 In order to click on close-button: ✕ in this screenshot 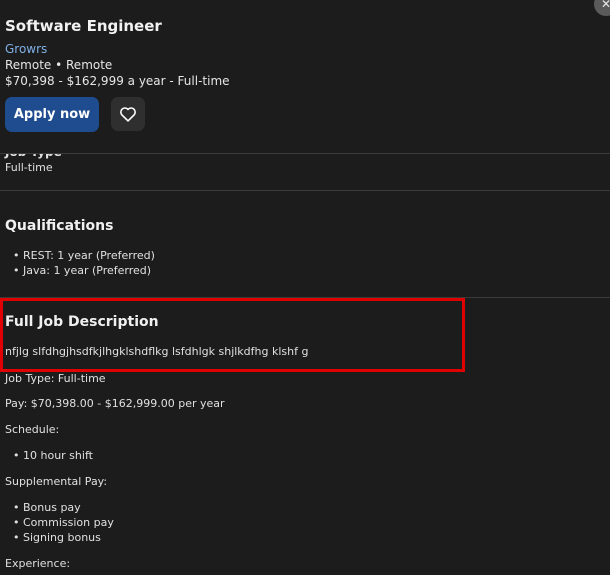, I will do `click(602, 8)`.